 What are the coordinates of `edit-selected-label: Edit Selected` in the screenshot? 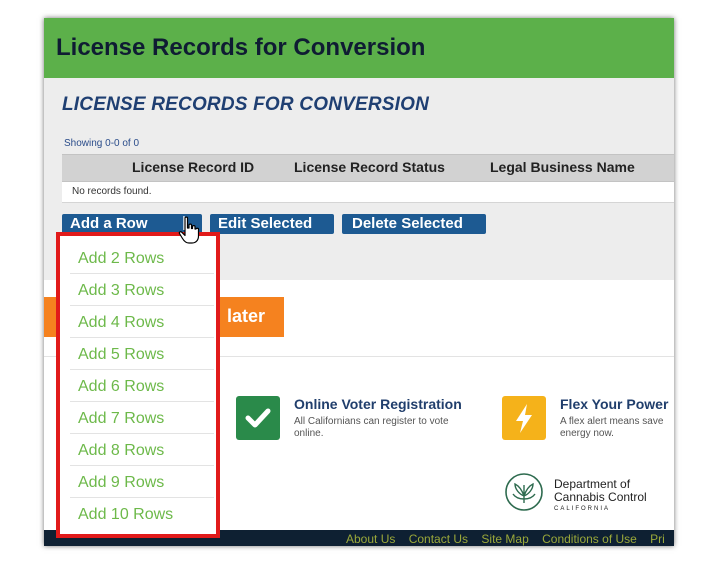 It's located at (265, 223).